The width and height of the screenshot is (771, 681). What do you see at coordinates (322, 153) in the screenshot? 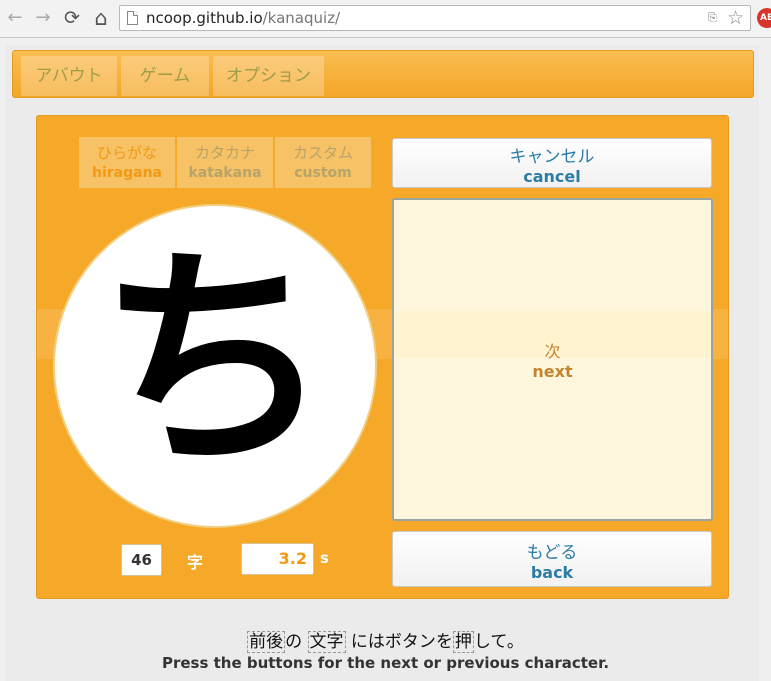
I see `tab-custom-jp: カスタム` at bounding box center [322, 153].